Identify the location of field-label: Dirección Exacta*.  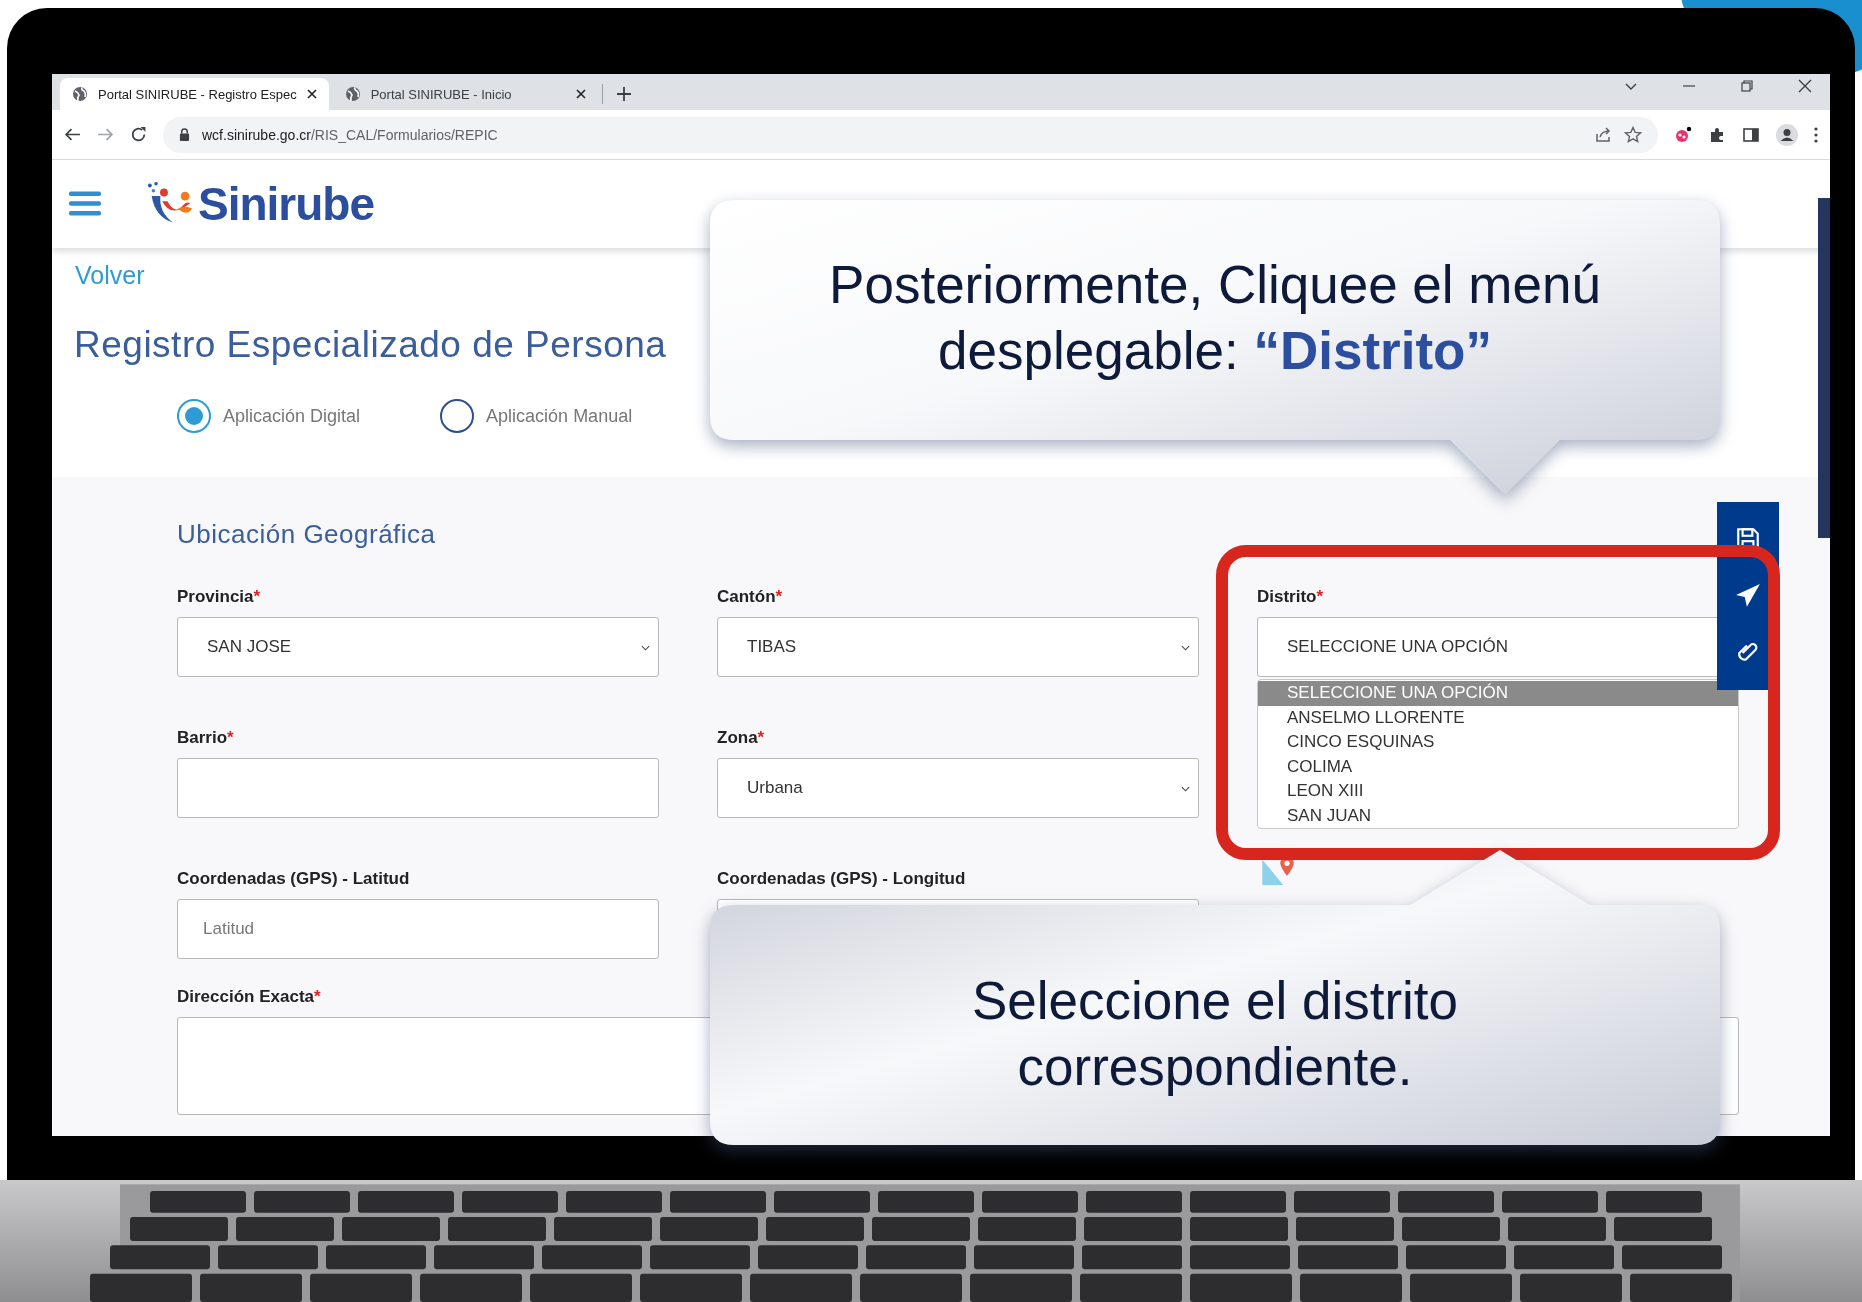
(249, 997).